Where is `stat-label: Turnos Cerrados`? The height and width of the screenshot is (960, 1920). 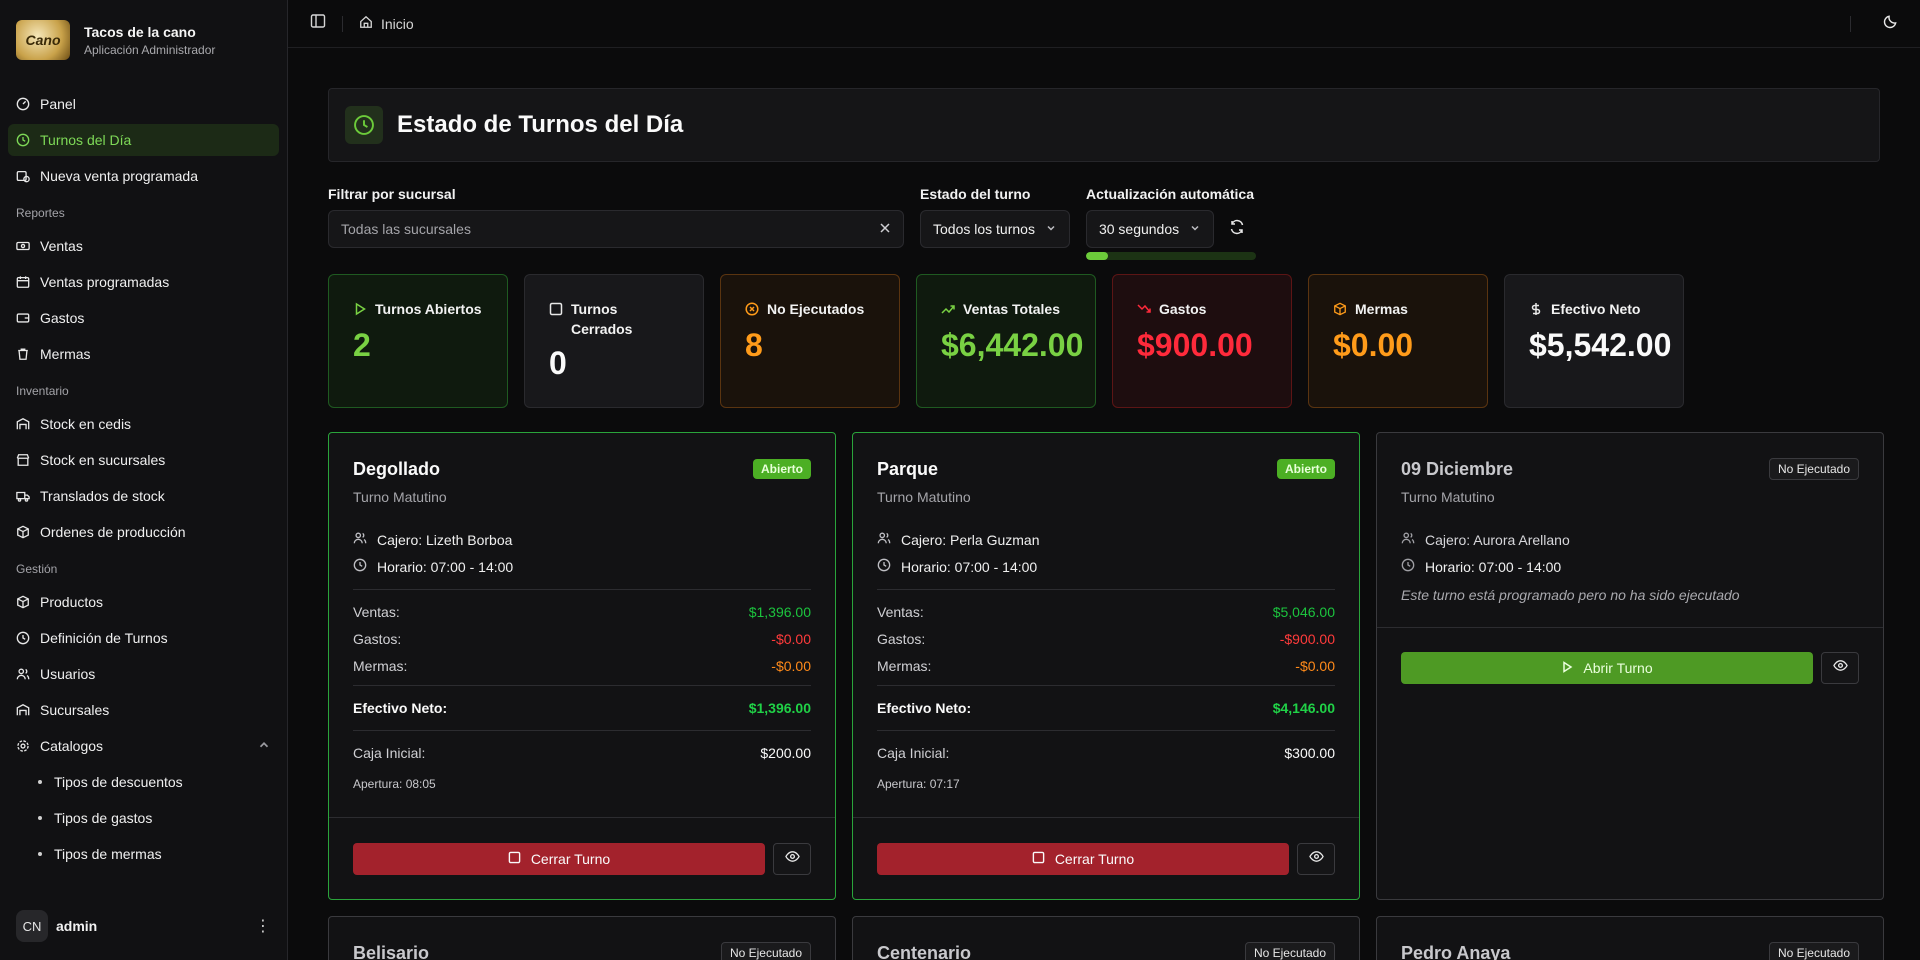 stat-label: Turnos Cerrados is located at coordinates (602, 319).